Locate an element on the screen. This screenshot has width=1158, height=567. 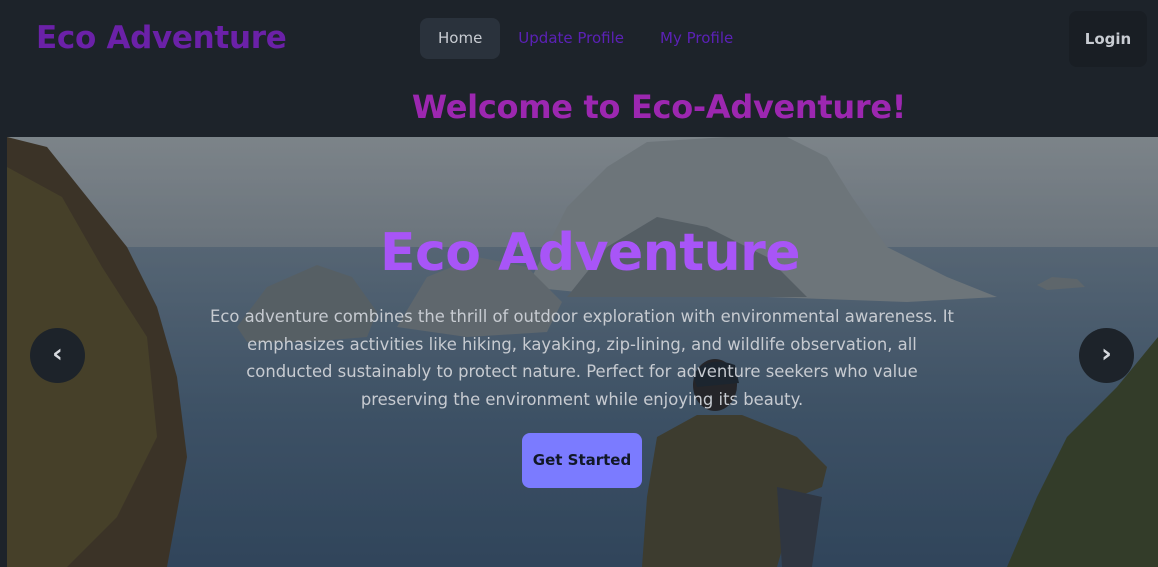
get-started-button: Get Started is located at coordinates (582, 460).